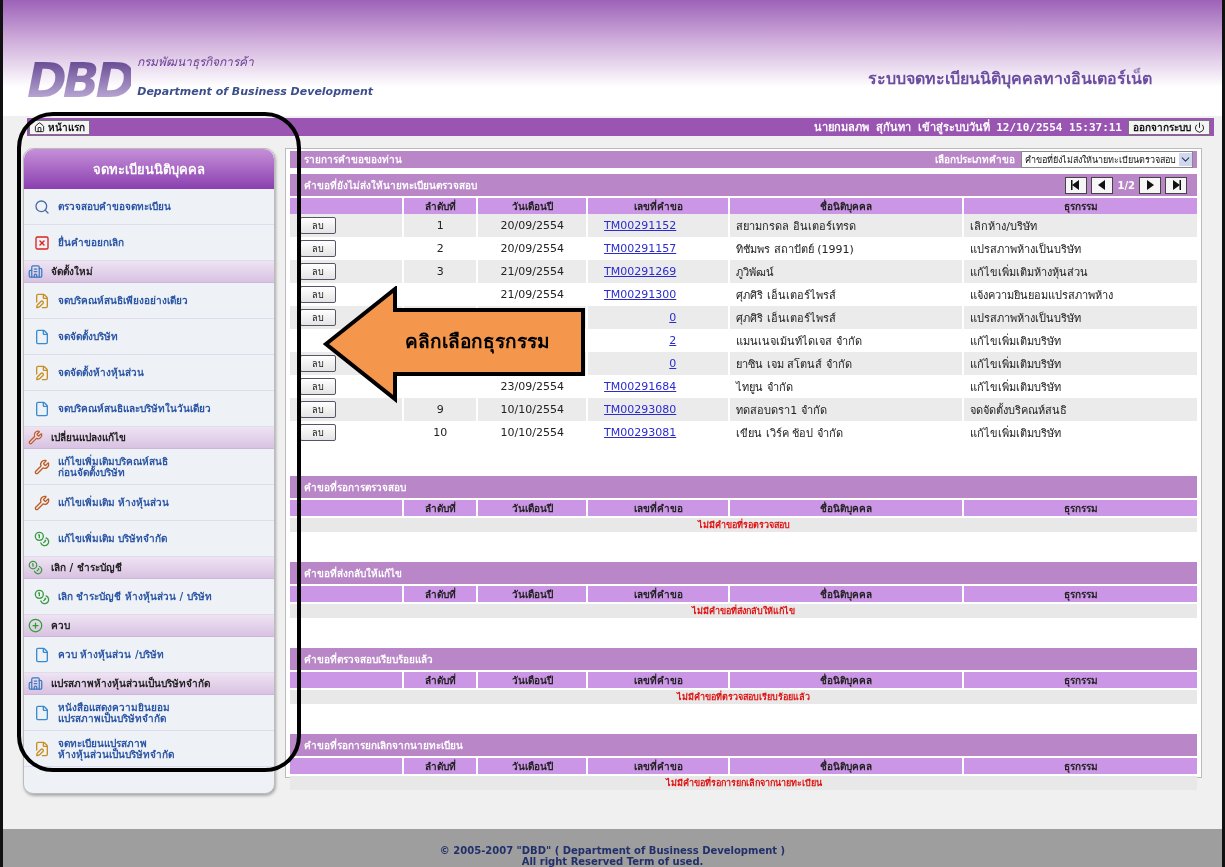 Image resolution: width=1225 pixels, height=867 pixels. Describe the element at coordinates (391, 185) in the screenshot. I see `section-title: คำขอที่ยังไม่ส่งให้นายทะเบียนตรวจสอบ` at that location.